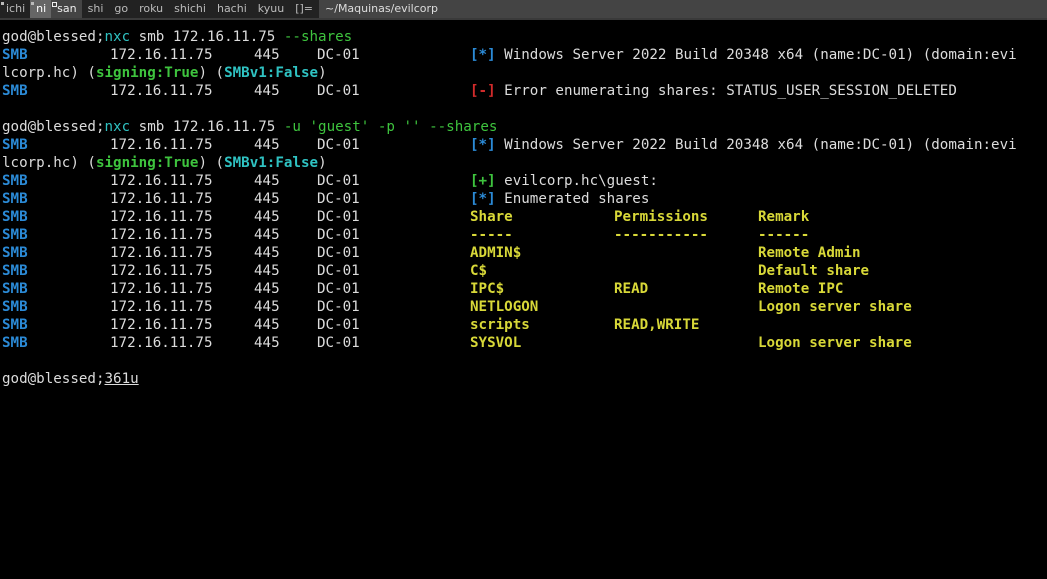  I want to click on tag-hachi: hachi, so click(231, 9).